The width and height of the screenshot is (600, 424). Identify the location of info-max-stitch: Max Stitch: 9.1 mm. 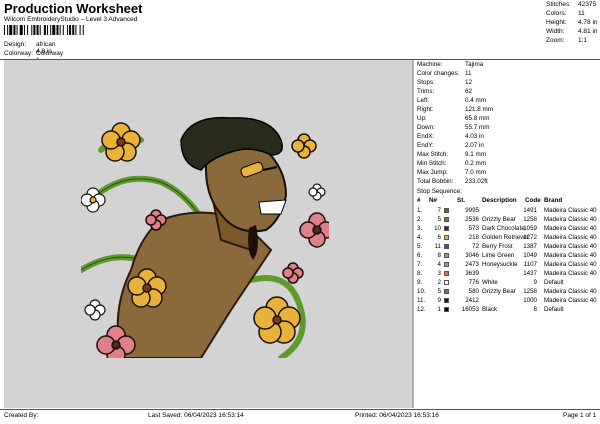
(451, 154).